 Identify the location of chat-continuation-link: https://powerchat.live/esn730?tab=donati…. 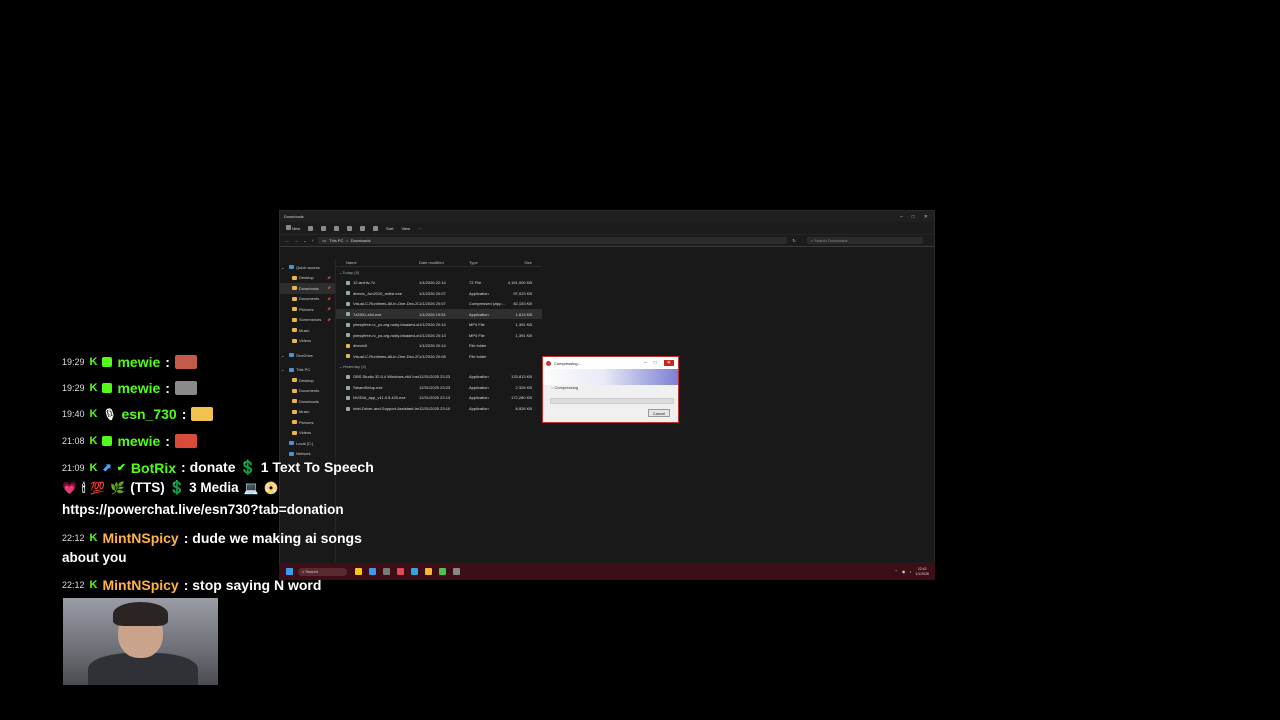
(203, 509).